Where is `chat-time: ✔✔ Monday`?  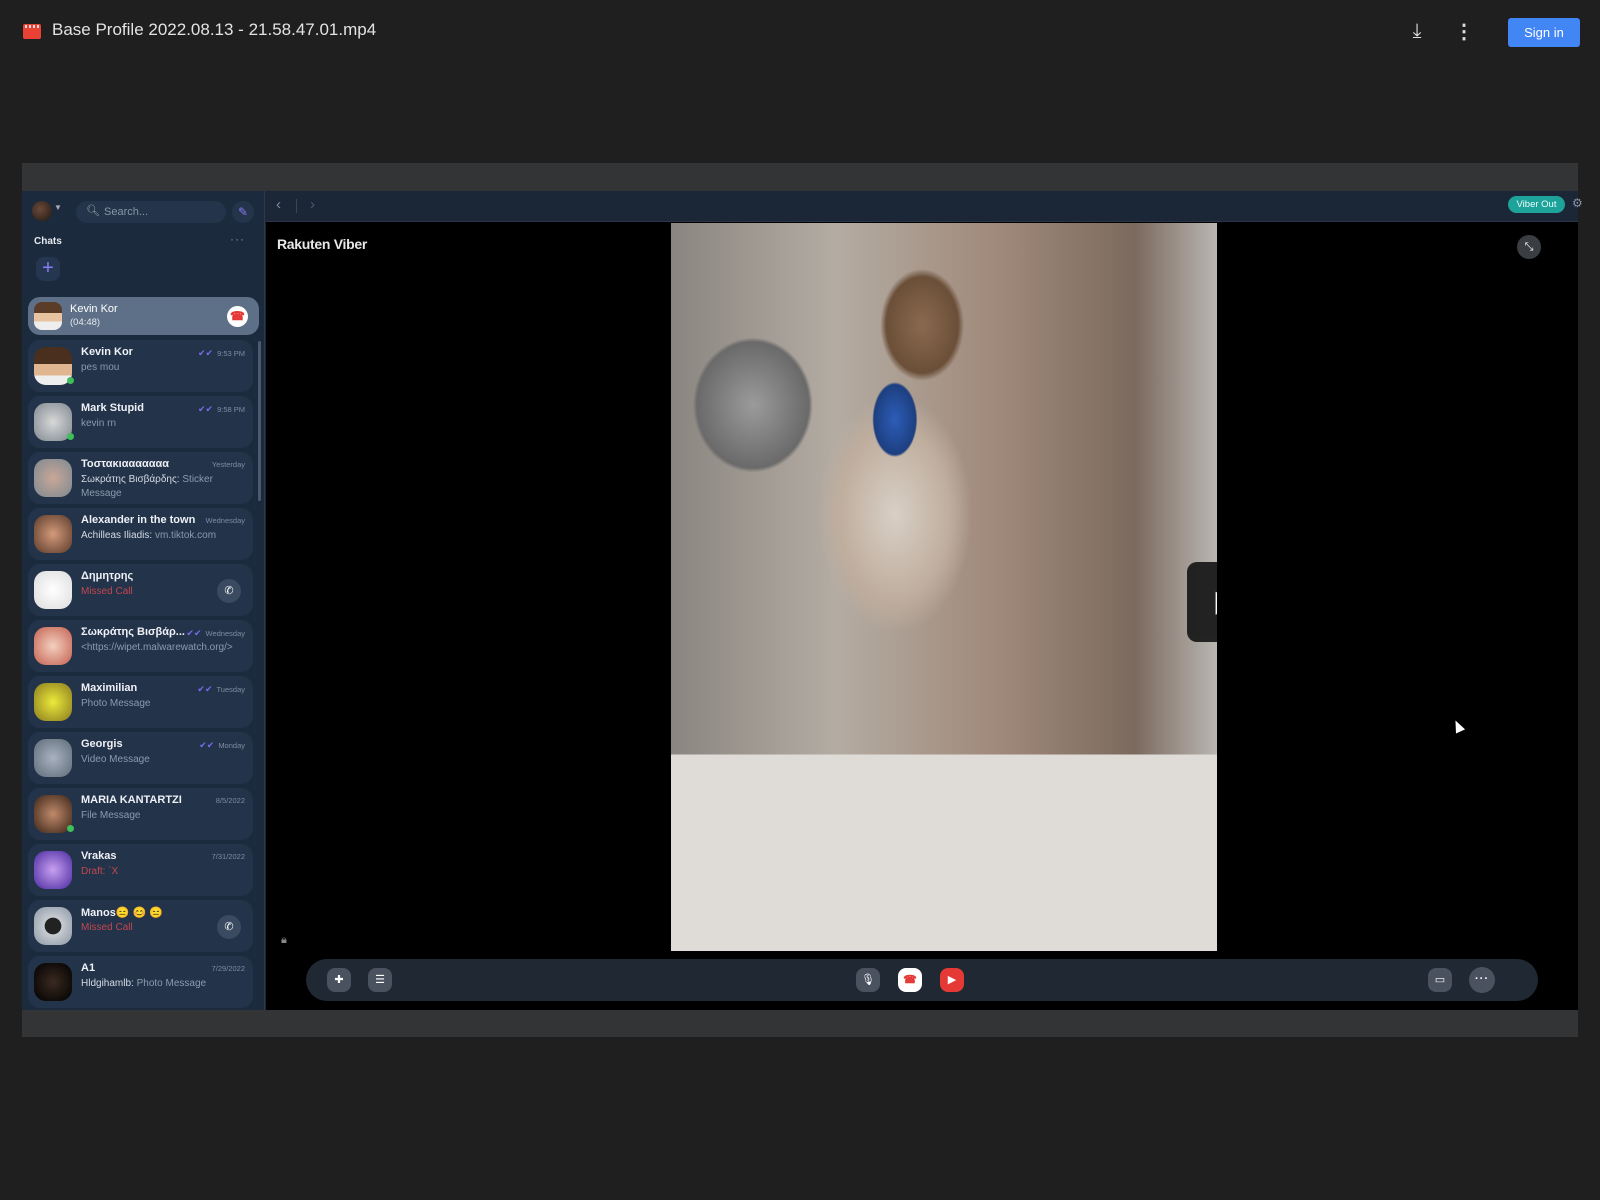 chat-time: ✔✔ Monday is located at coordinates (222, 745).